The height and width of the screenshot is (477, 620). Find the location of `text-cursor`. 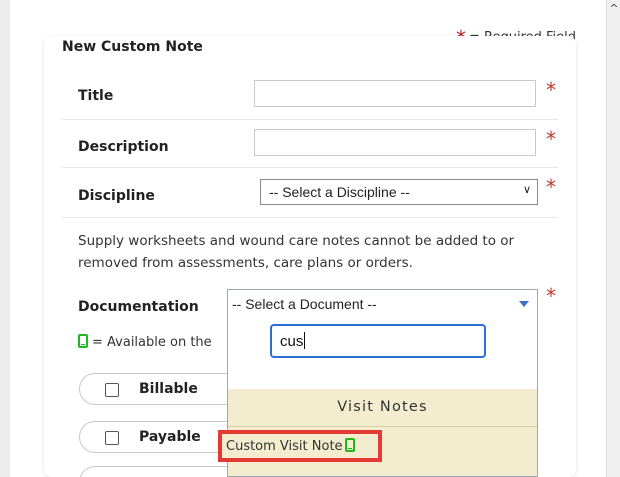

text-cursor is located at coordinates (305, 340).